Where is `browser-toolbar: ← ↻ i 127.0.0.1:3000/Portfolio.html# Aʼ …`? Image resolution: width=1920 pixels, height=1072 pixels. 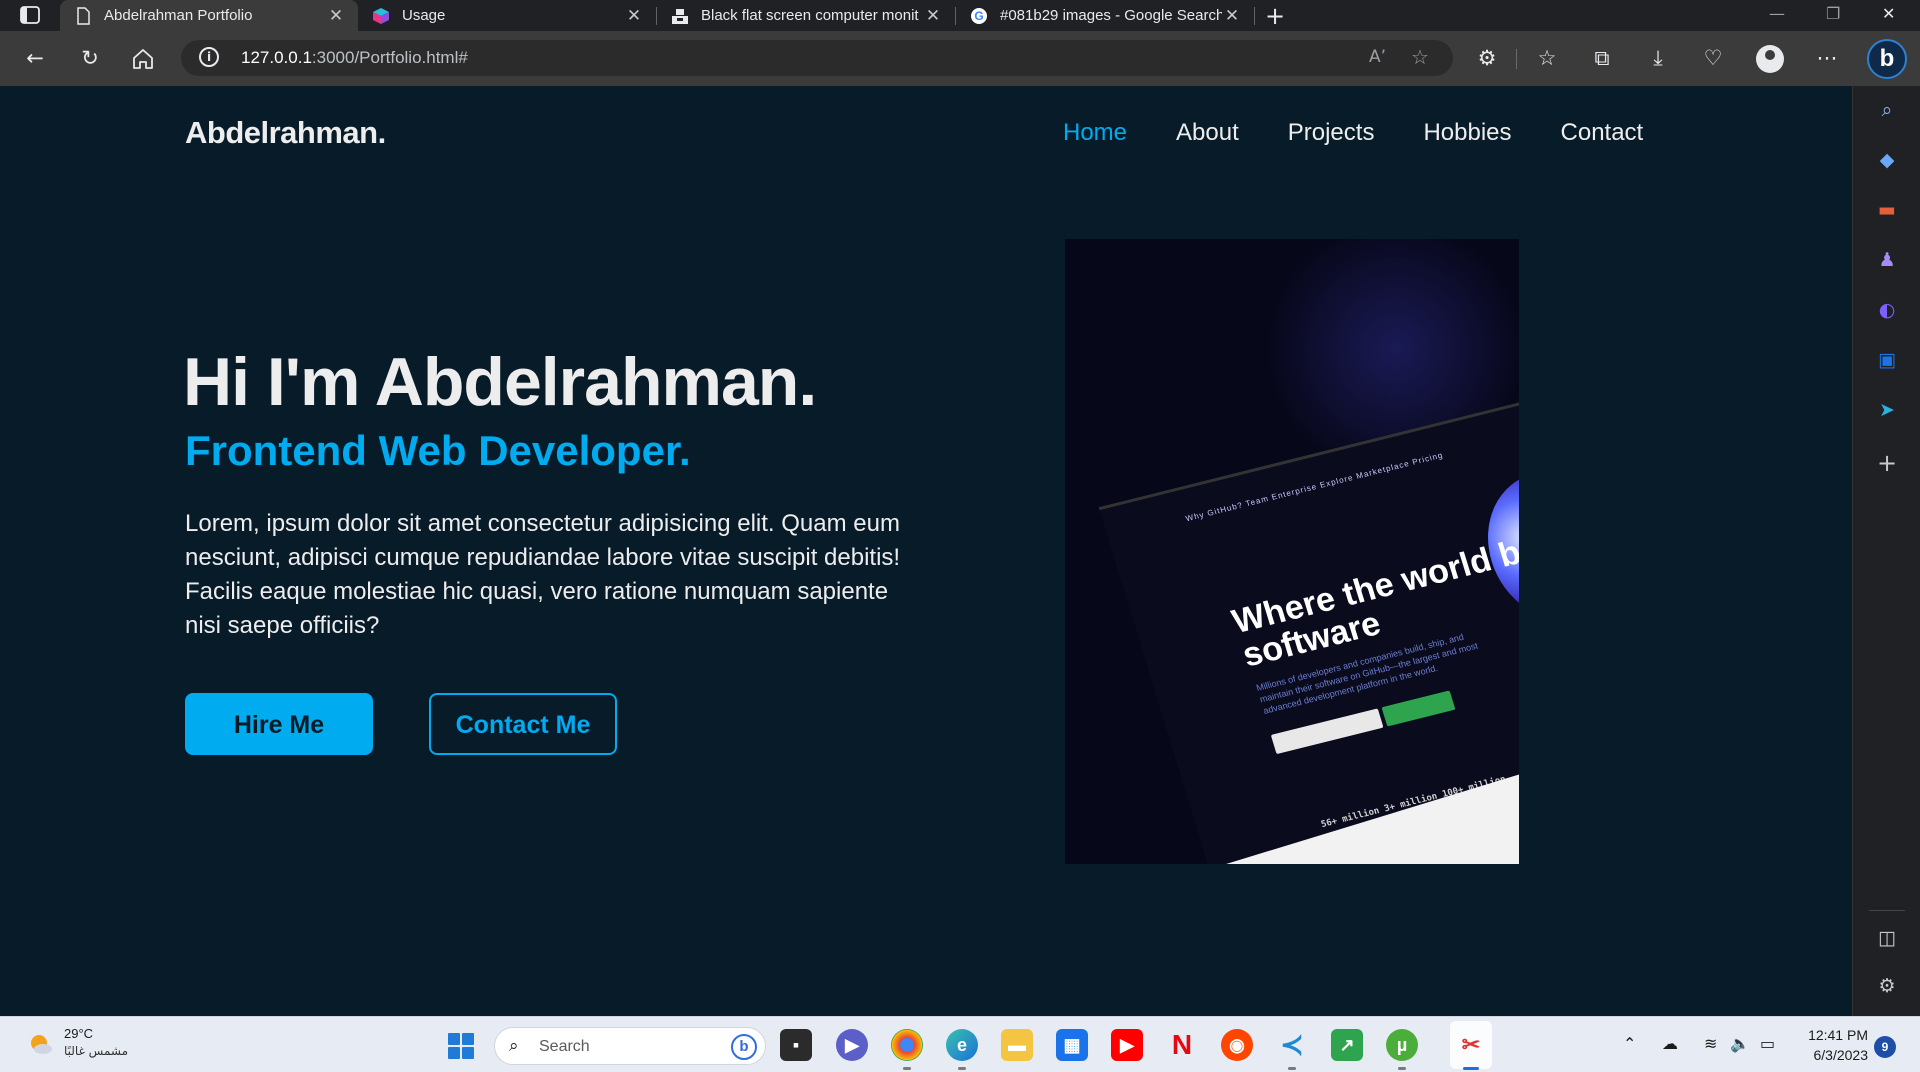 browser-toolbar: ← ↻ i 127.0.0.1:3000/Portfolio.html# Aʼ … is located at coordinates (960, 58).